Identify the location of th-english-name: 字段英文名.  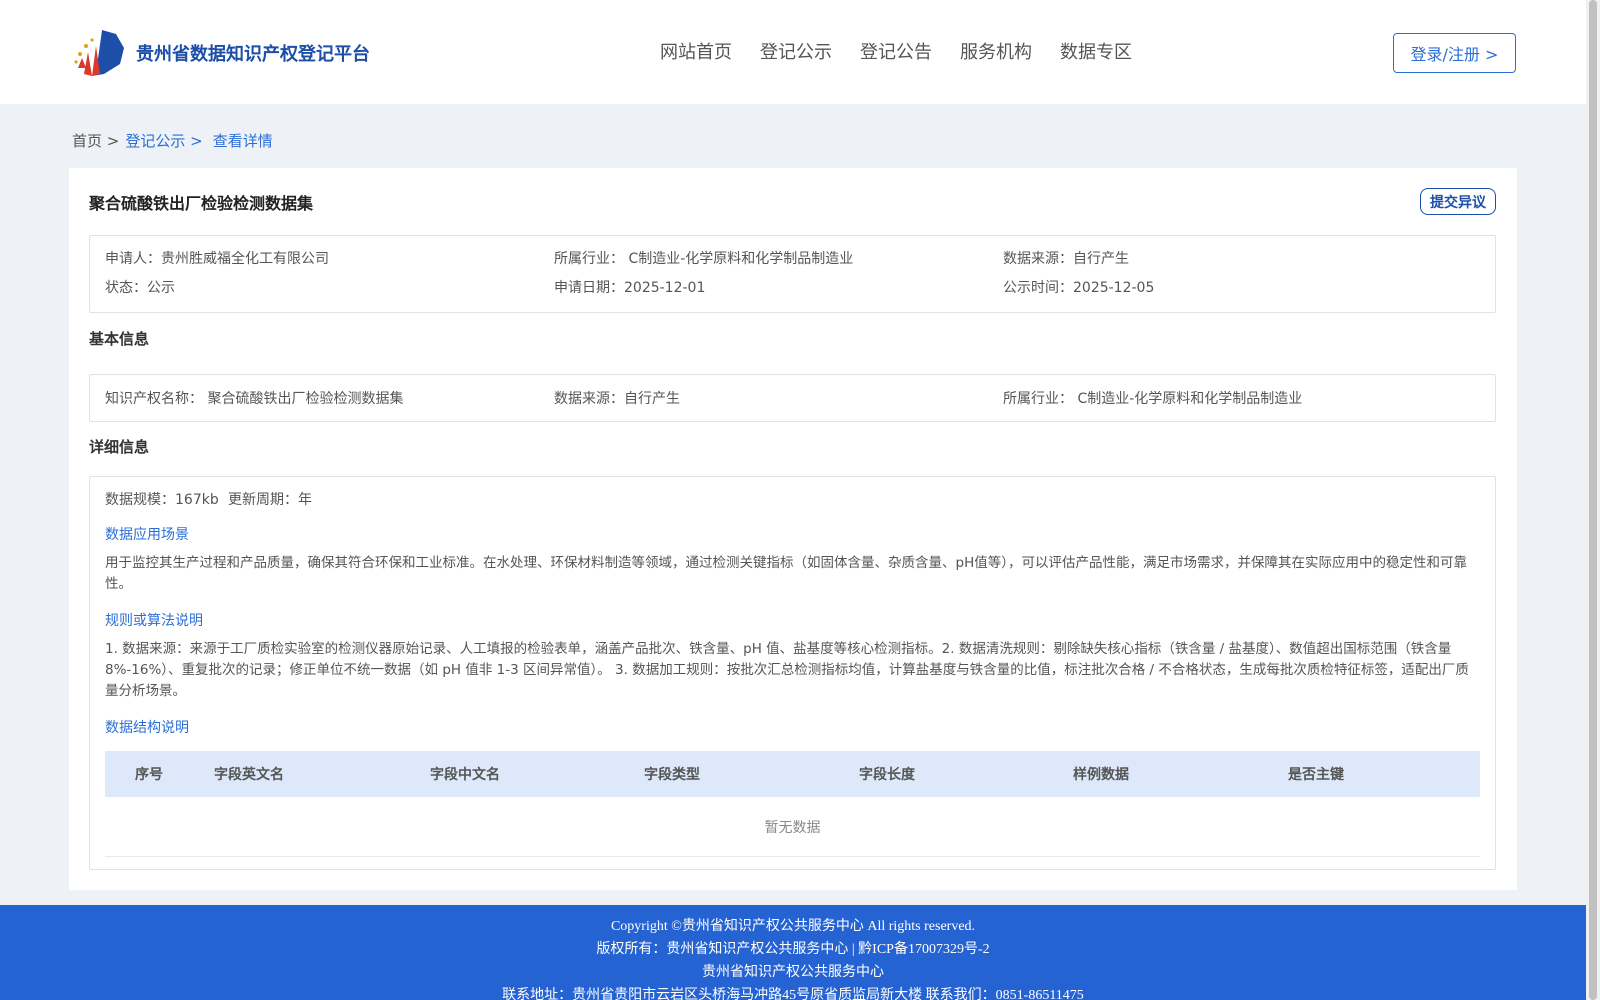
(249, 775).